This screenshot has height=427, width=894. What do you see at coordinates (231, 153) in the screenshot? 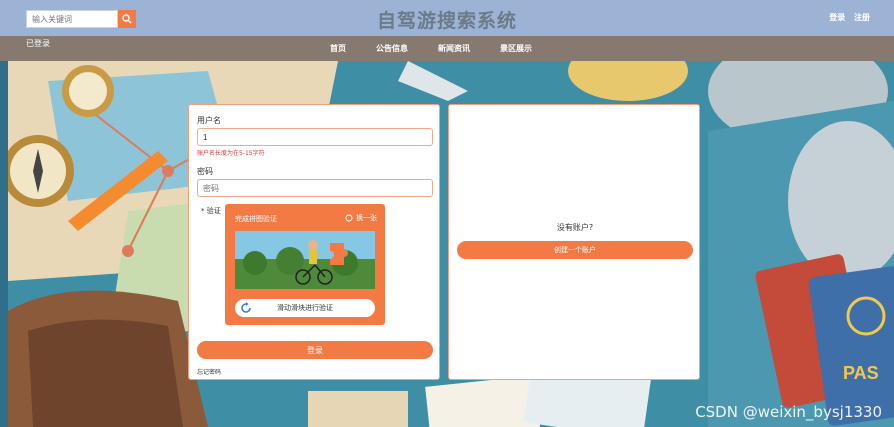
I see `username-error: 账户名长度为在5-15字符` at bounding box center [231, 153].